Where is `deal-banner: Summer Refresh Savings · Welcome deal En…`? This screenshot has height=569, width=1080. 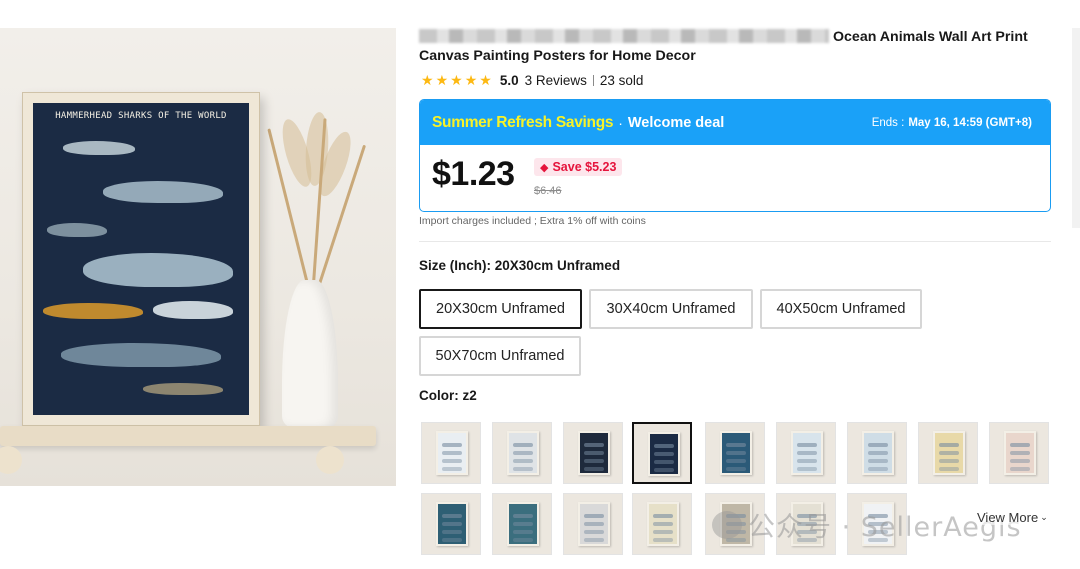
deal-banner: Summer Refresh Savings · Welcome deal En… is located at coordinates (735, 122).